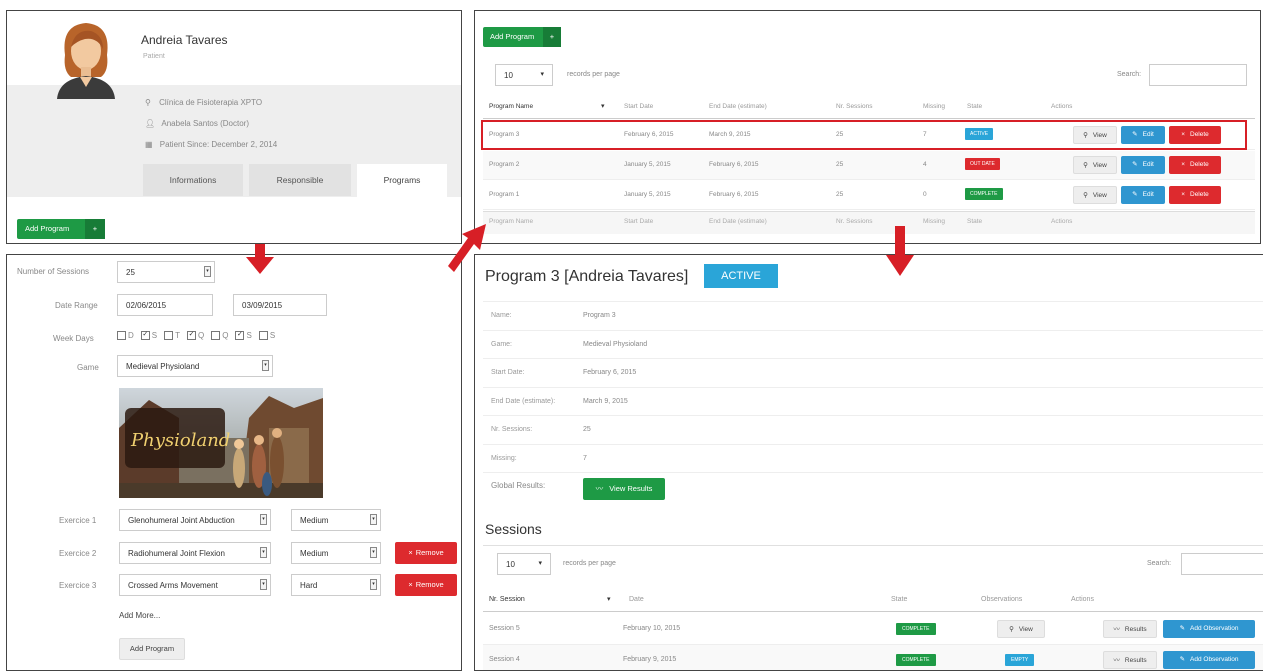  I want to click on column-footer: Program Name, so click(511, 221).